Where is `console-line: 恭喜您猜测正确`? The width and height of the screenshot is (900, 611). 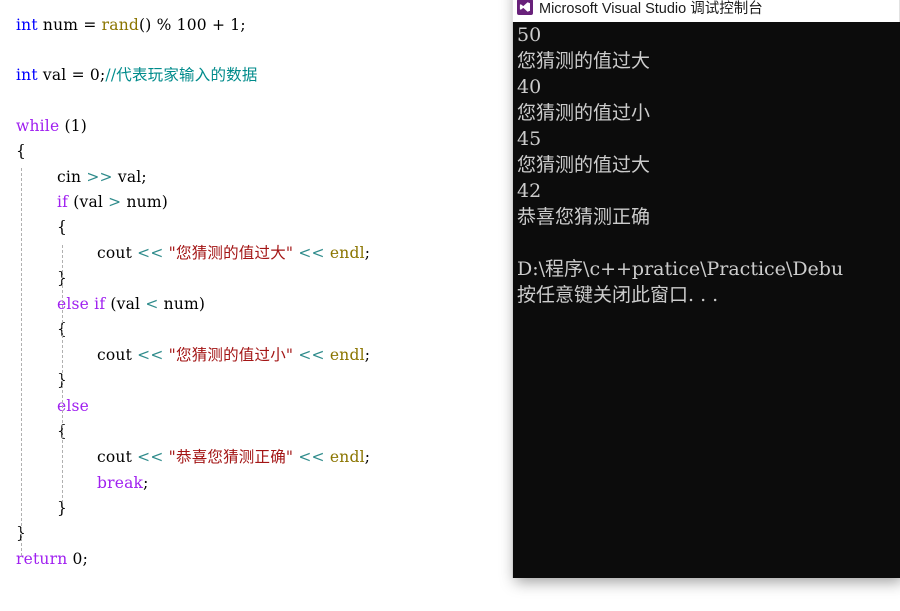
console-line: 恭喜您猜测正确 is located at coordinates (584, 217).